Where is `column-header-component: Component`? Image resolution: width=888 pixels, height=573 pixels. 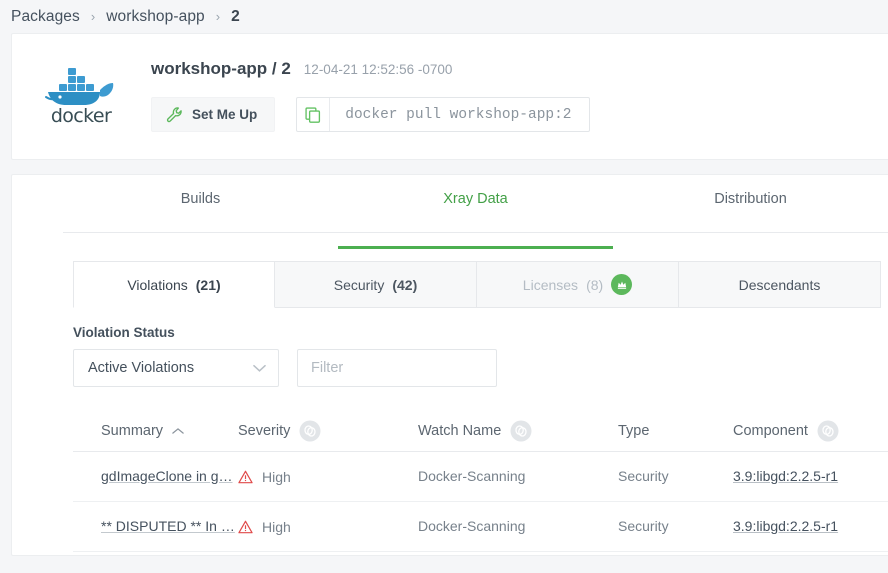
column-header-component: Component is located at coordinates (810, 431).